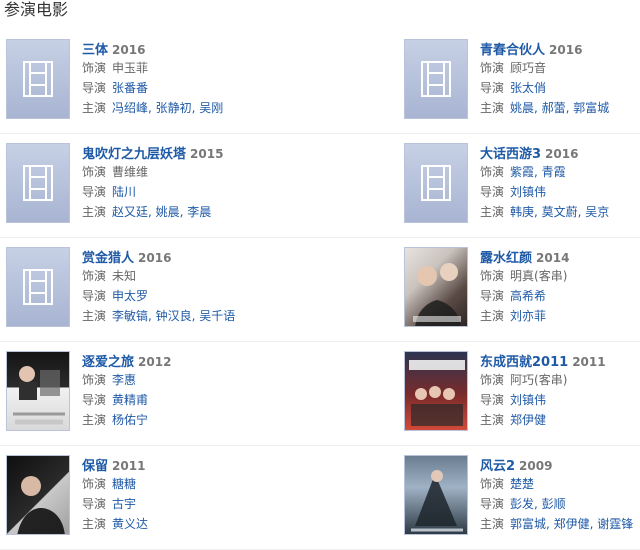 The width and height of the screenshot is (640, 550). What do you see at coordinates (155, 362) in the screenshot?
I see `movie-year: 2012` at bounding box center [155, 362].